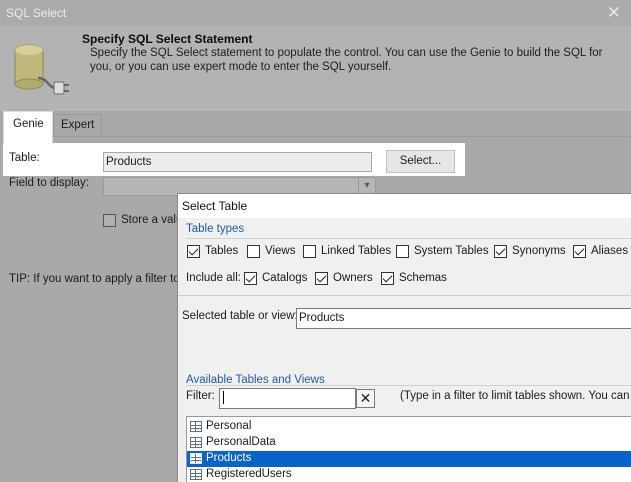 The image size is (631, 482). I want to click on tab-genie: Genie, so click(28, 127).